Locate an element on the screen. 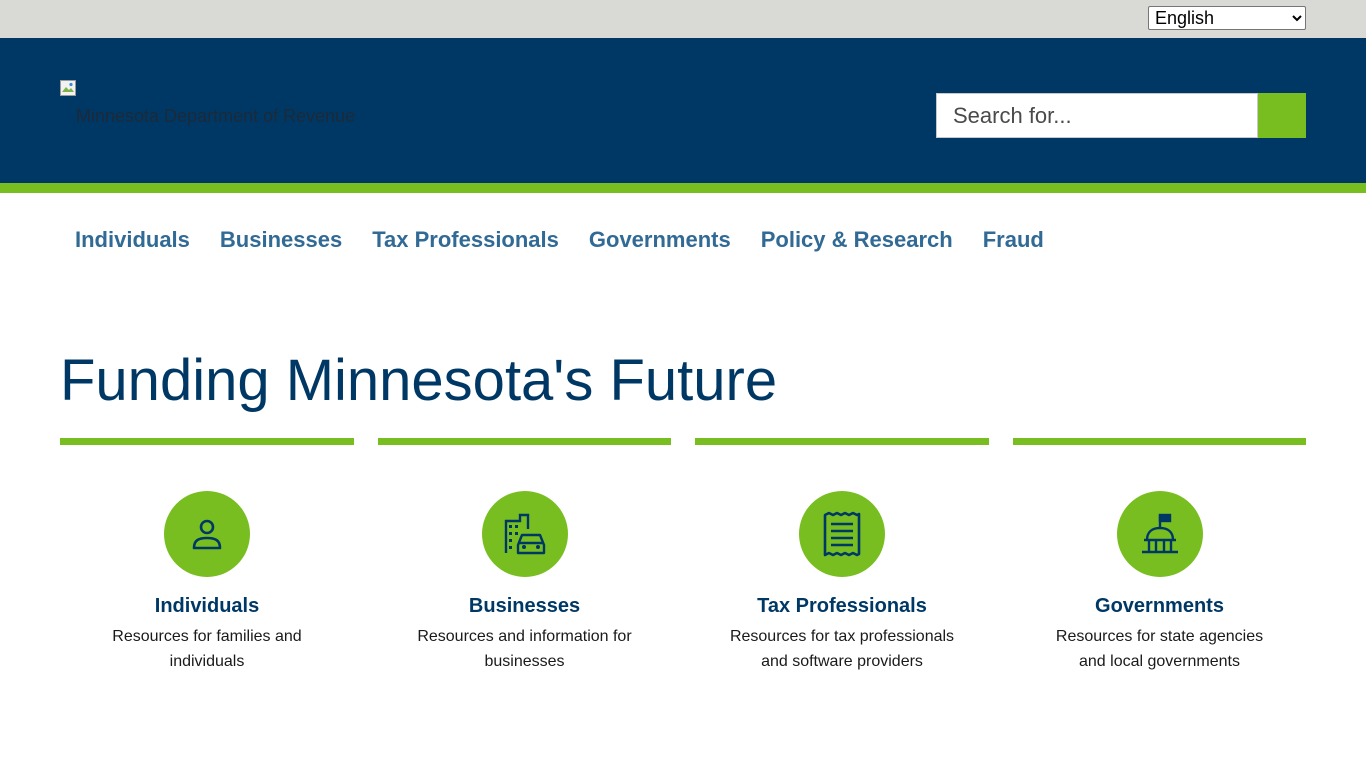 The image size is (1366, 768). card-title: Businesses is located at coordinates (524, 606).